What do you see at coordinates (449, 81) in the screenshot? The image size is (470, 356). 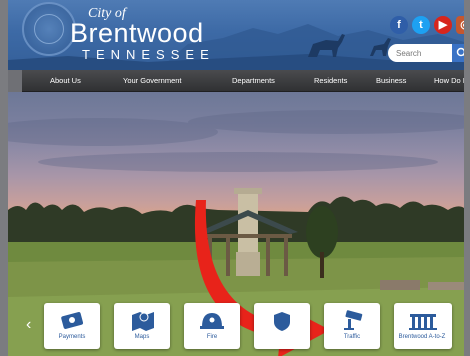 I see `nav-how-do-i: How Do I?` at bounding box center [449, 81].